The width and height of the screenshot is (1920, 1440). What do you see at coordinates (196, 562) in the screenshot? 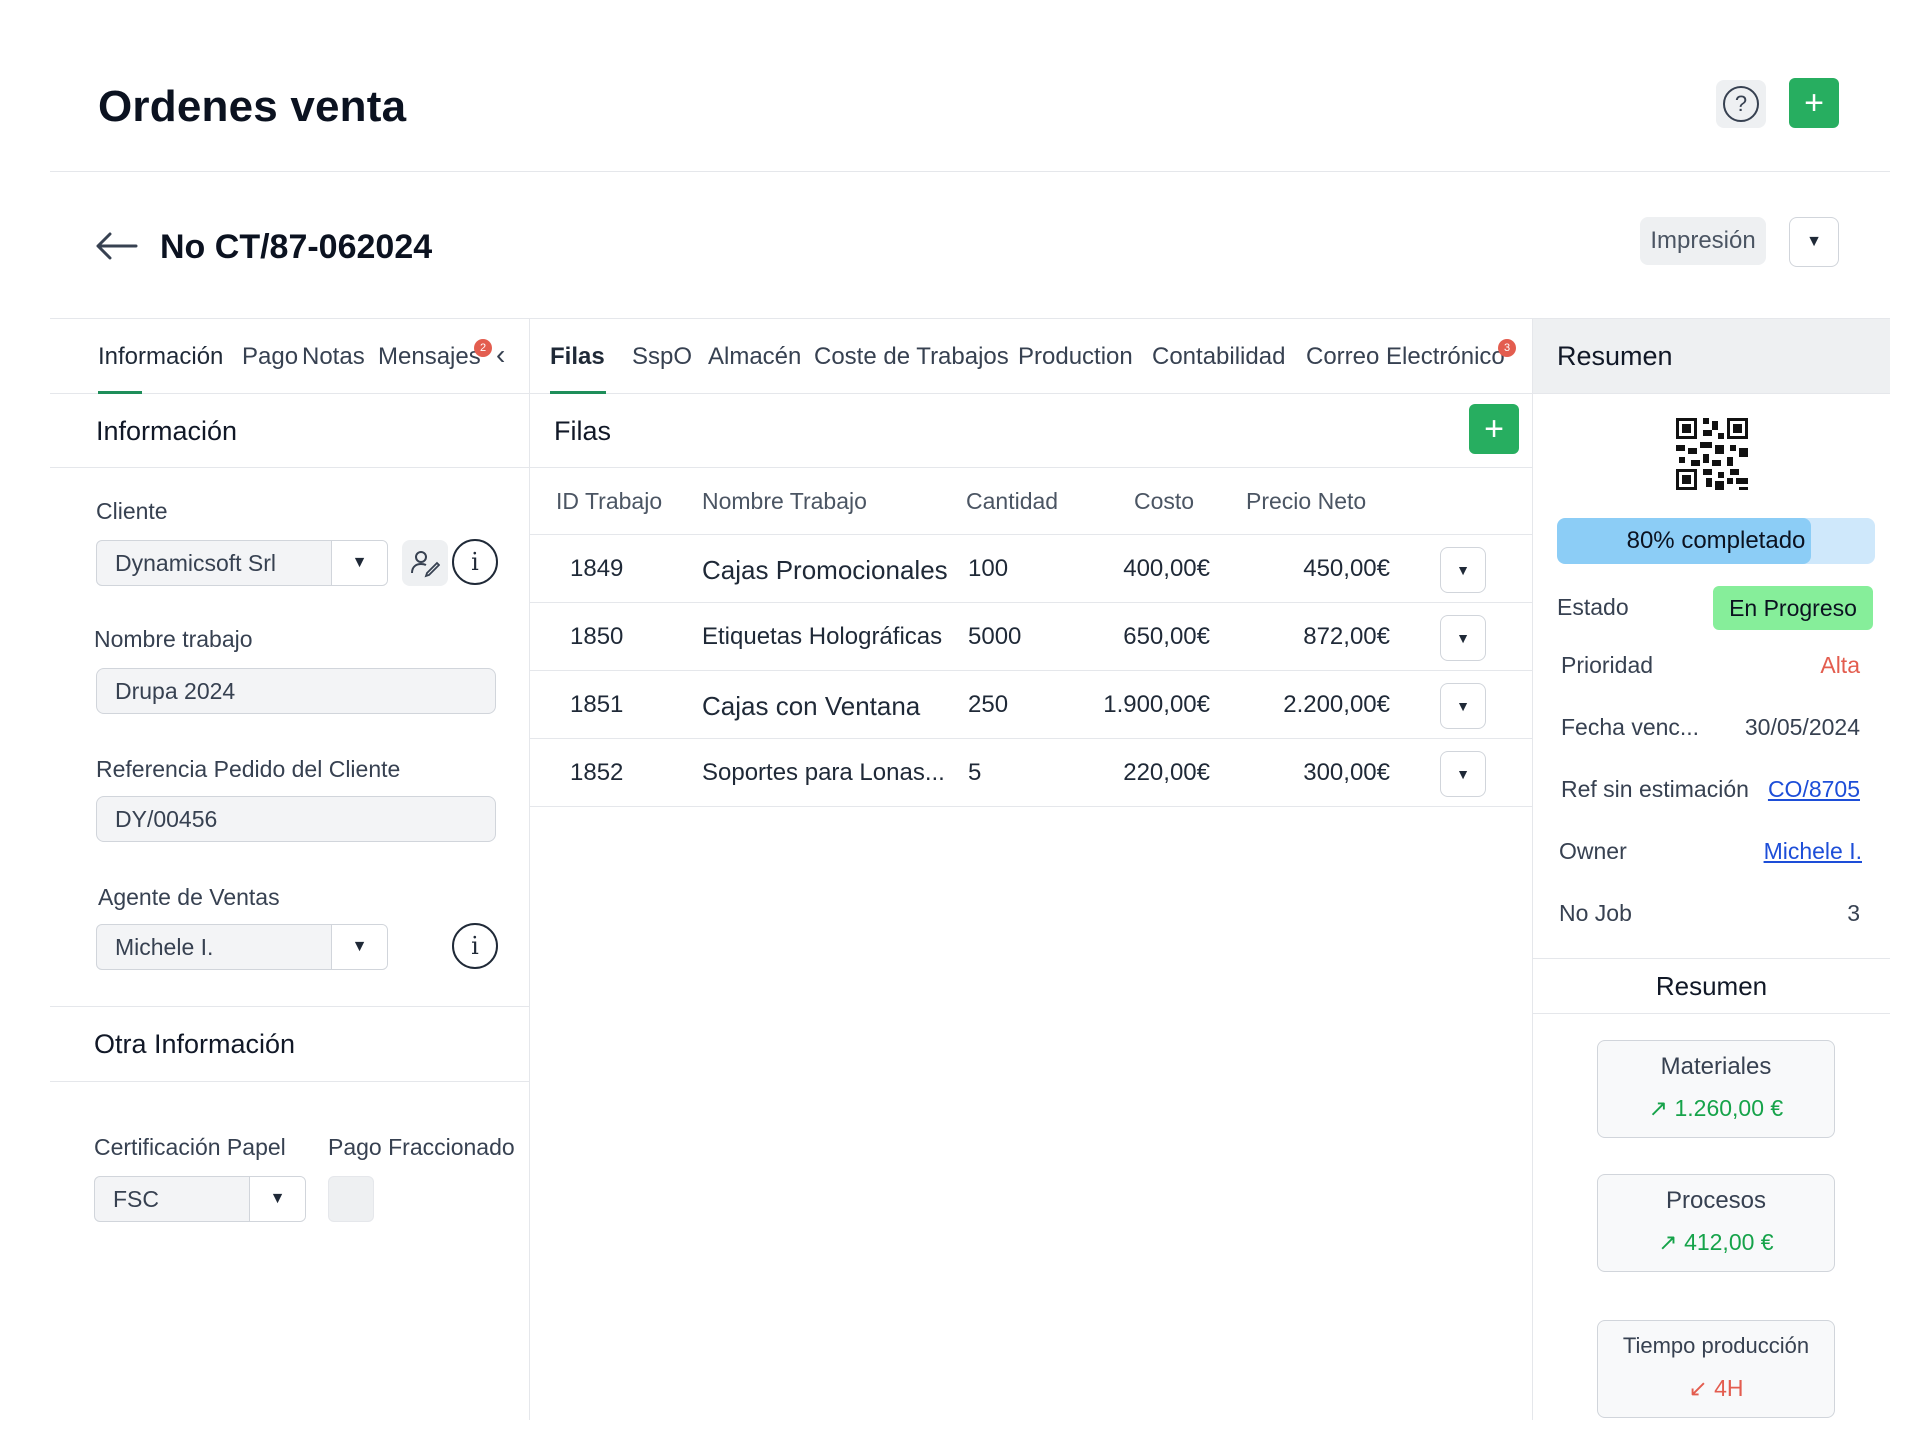
I see `cliente-value: Dynamicsoft Srl` at bounding box center [196, 562].